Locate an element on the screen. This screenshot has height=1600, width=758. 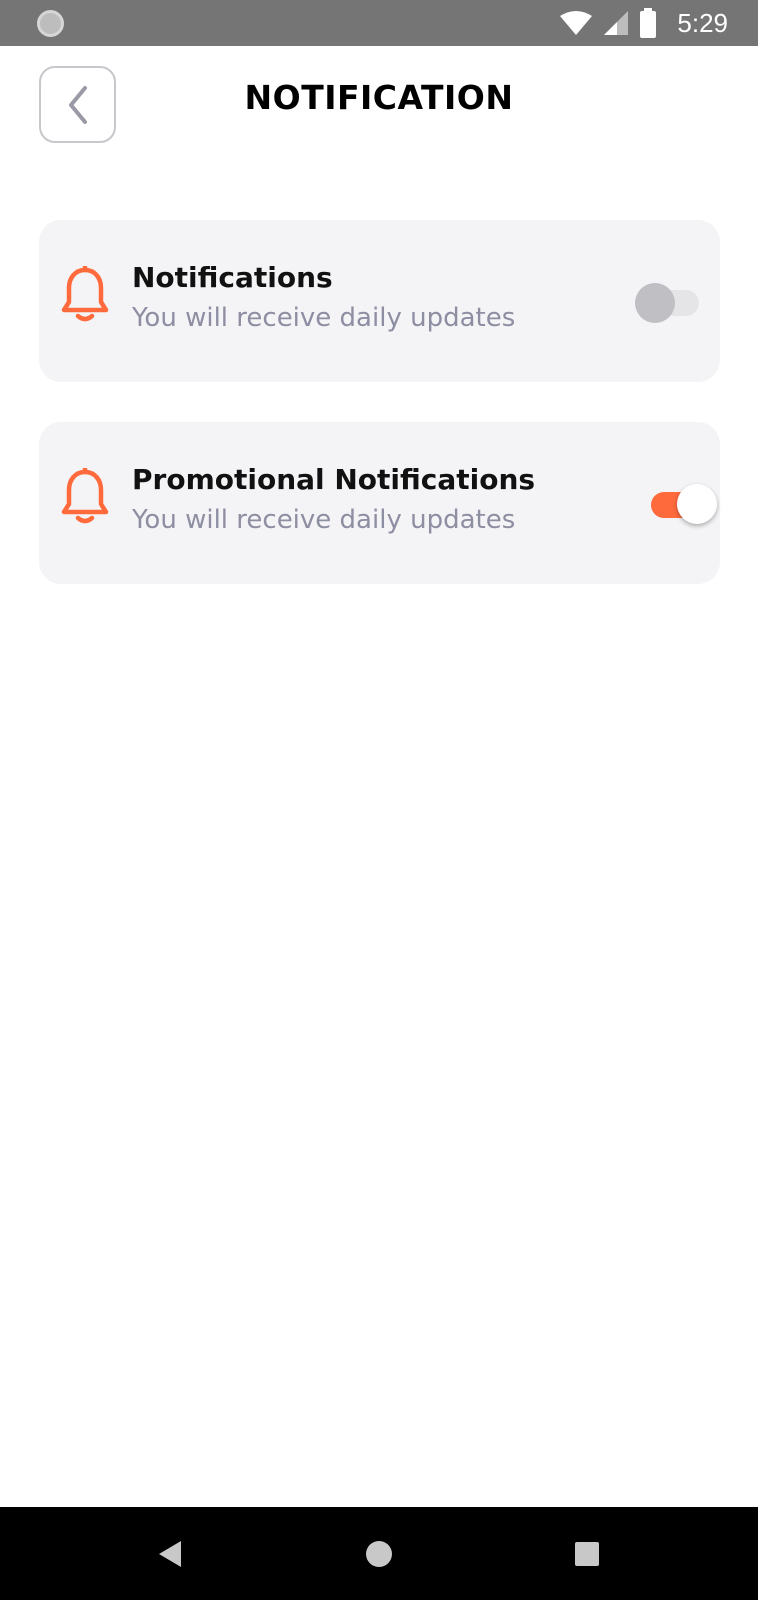
cellular-signal-icon is located at coordinates (616, 23).